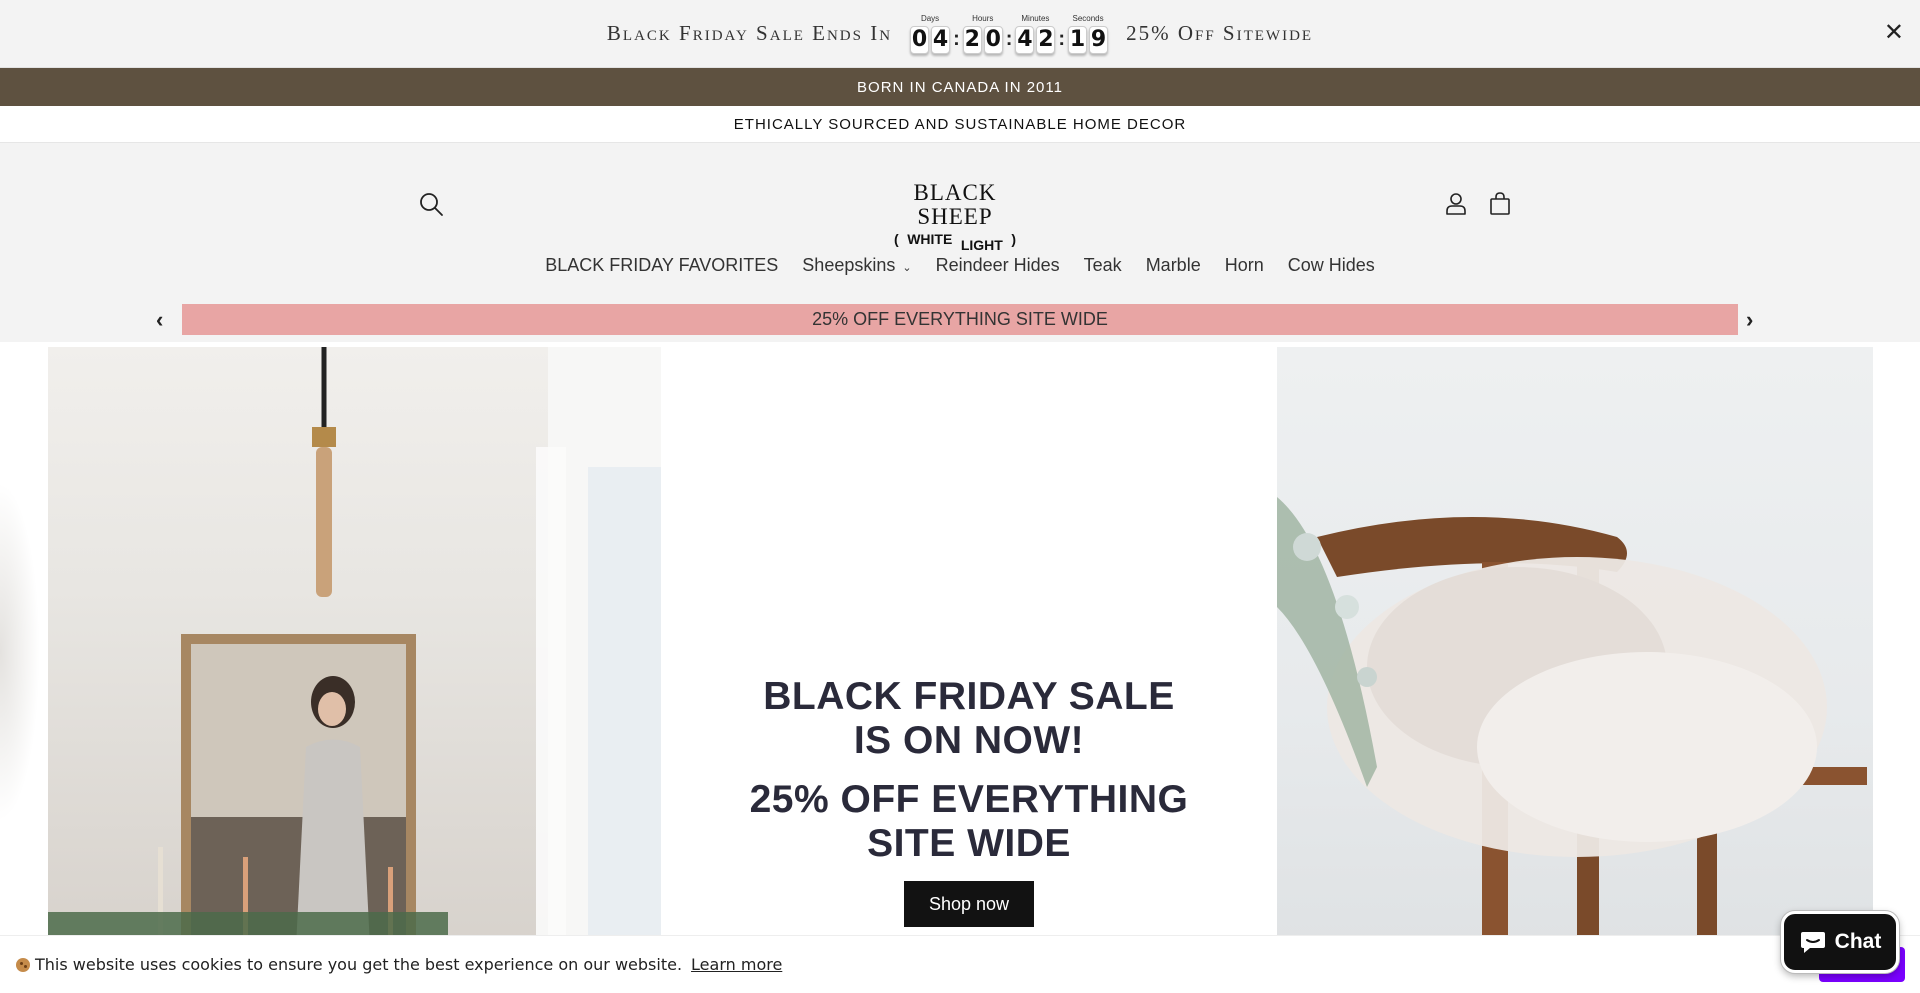 This screenshot has width=1920, height=993. What do you see at coordinates (930, 18) in the screenshot?
I see `countdown-label-days: Days` at bounding box center [930, 18].